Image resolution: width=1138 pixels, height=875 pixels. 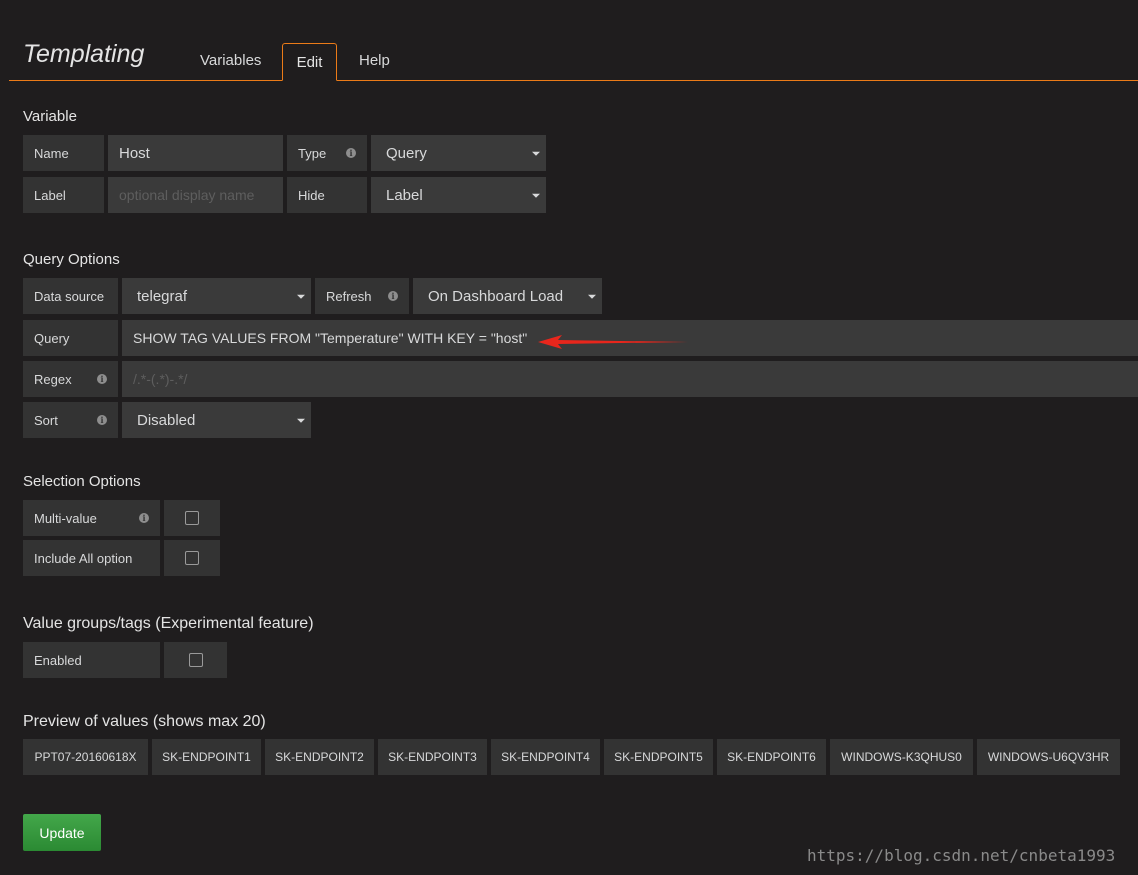 What do you see at coordinates (458, 153) in the screenshot?
I see `type-select: Query` at bounding box center [458, 153].